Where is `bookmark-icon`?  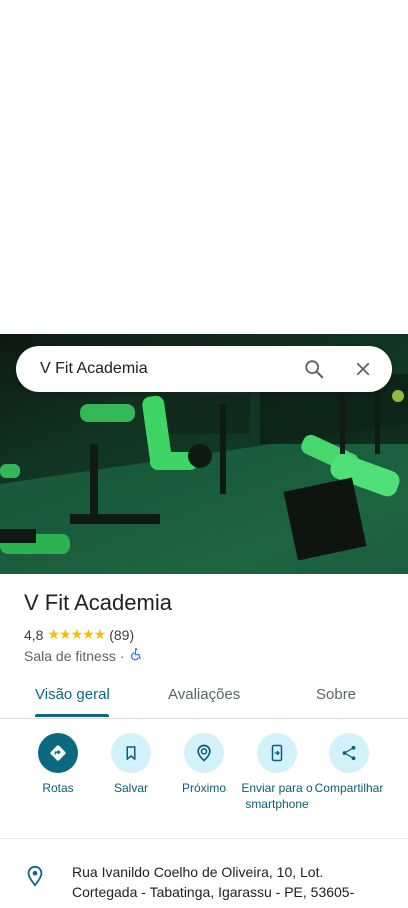 bookmark-icon is located at coordinates (131, 753).